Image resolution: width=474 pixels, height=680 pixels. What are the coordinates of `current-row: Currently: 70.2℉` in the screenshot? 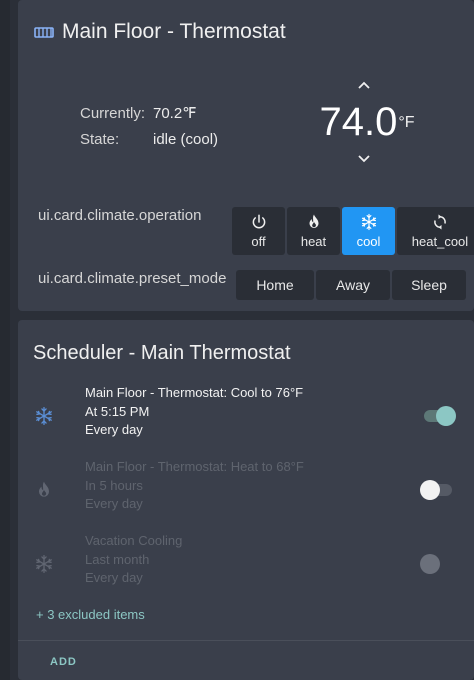 It's located at (149, 113).